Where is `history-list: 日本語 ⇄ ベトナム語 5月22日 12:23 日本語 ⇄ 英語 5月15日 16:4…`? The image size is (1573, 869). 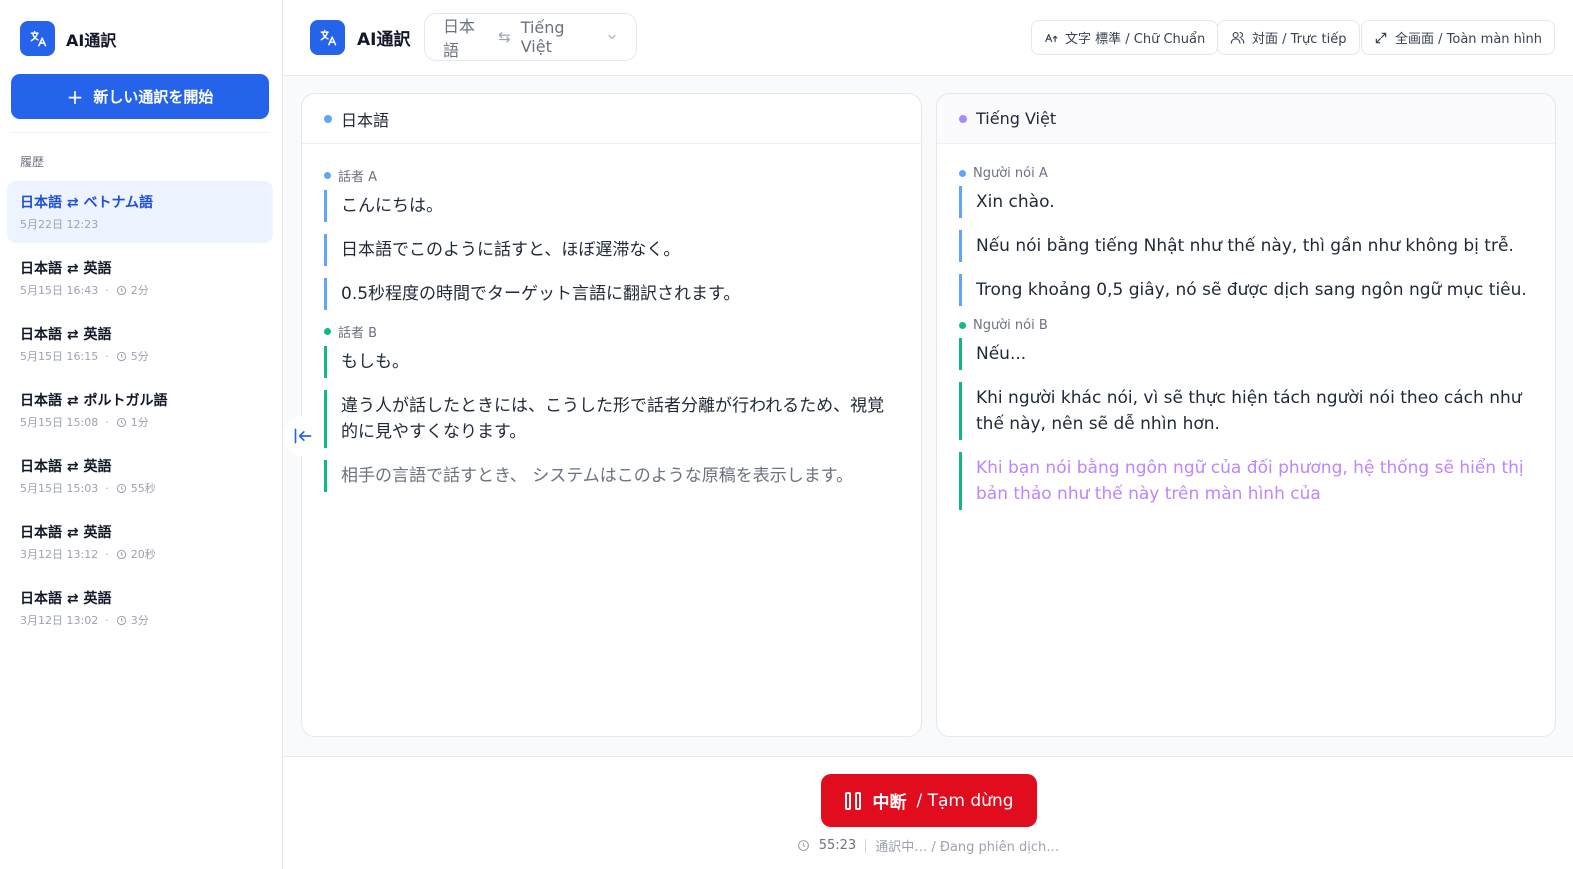
history-list: 日本語 ⇄ ベトナム語 5月22日 12:23 日本語 ⇄ 英語 5月15日 16:4… is located at coordinates (140, 412).